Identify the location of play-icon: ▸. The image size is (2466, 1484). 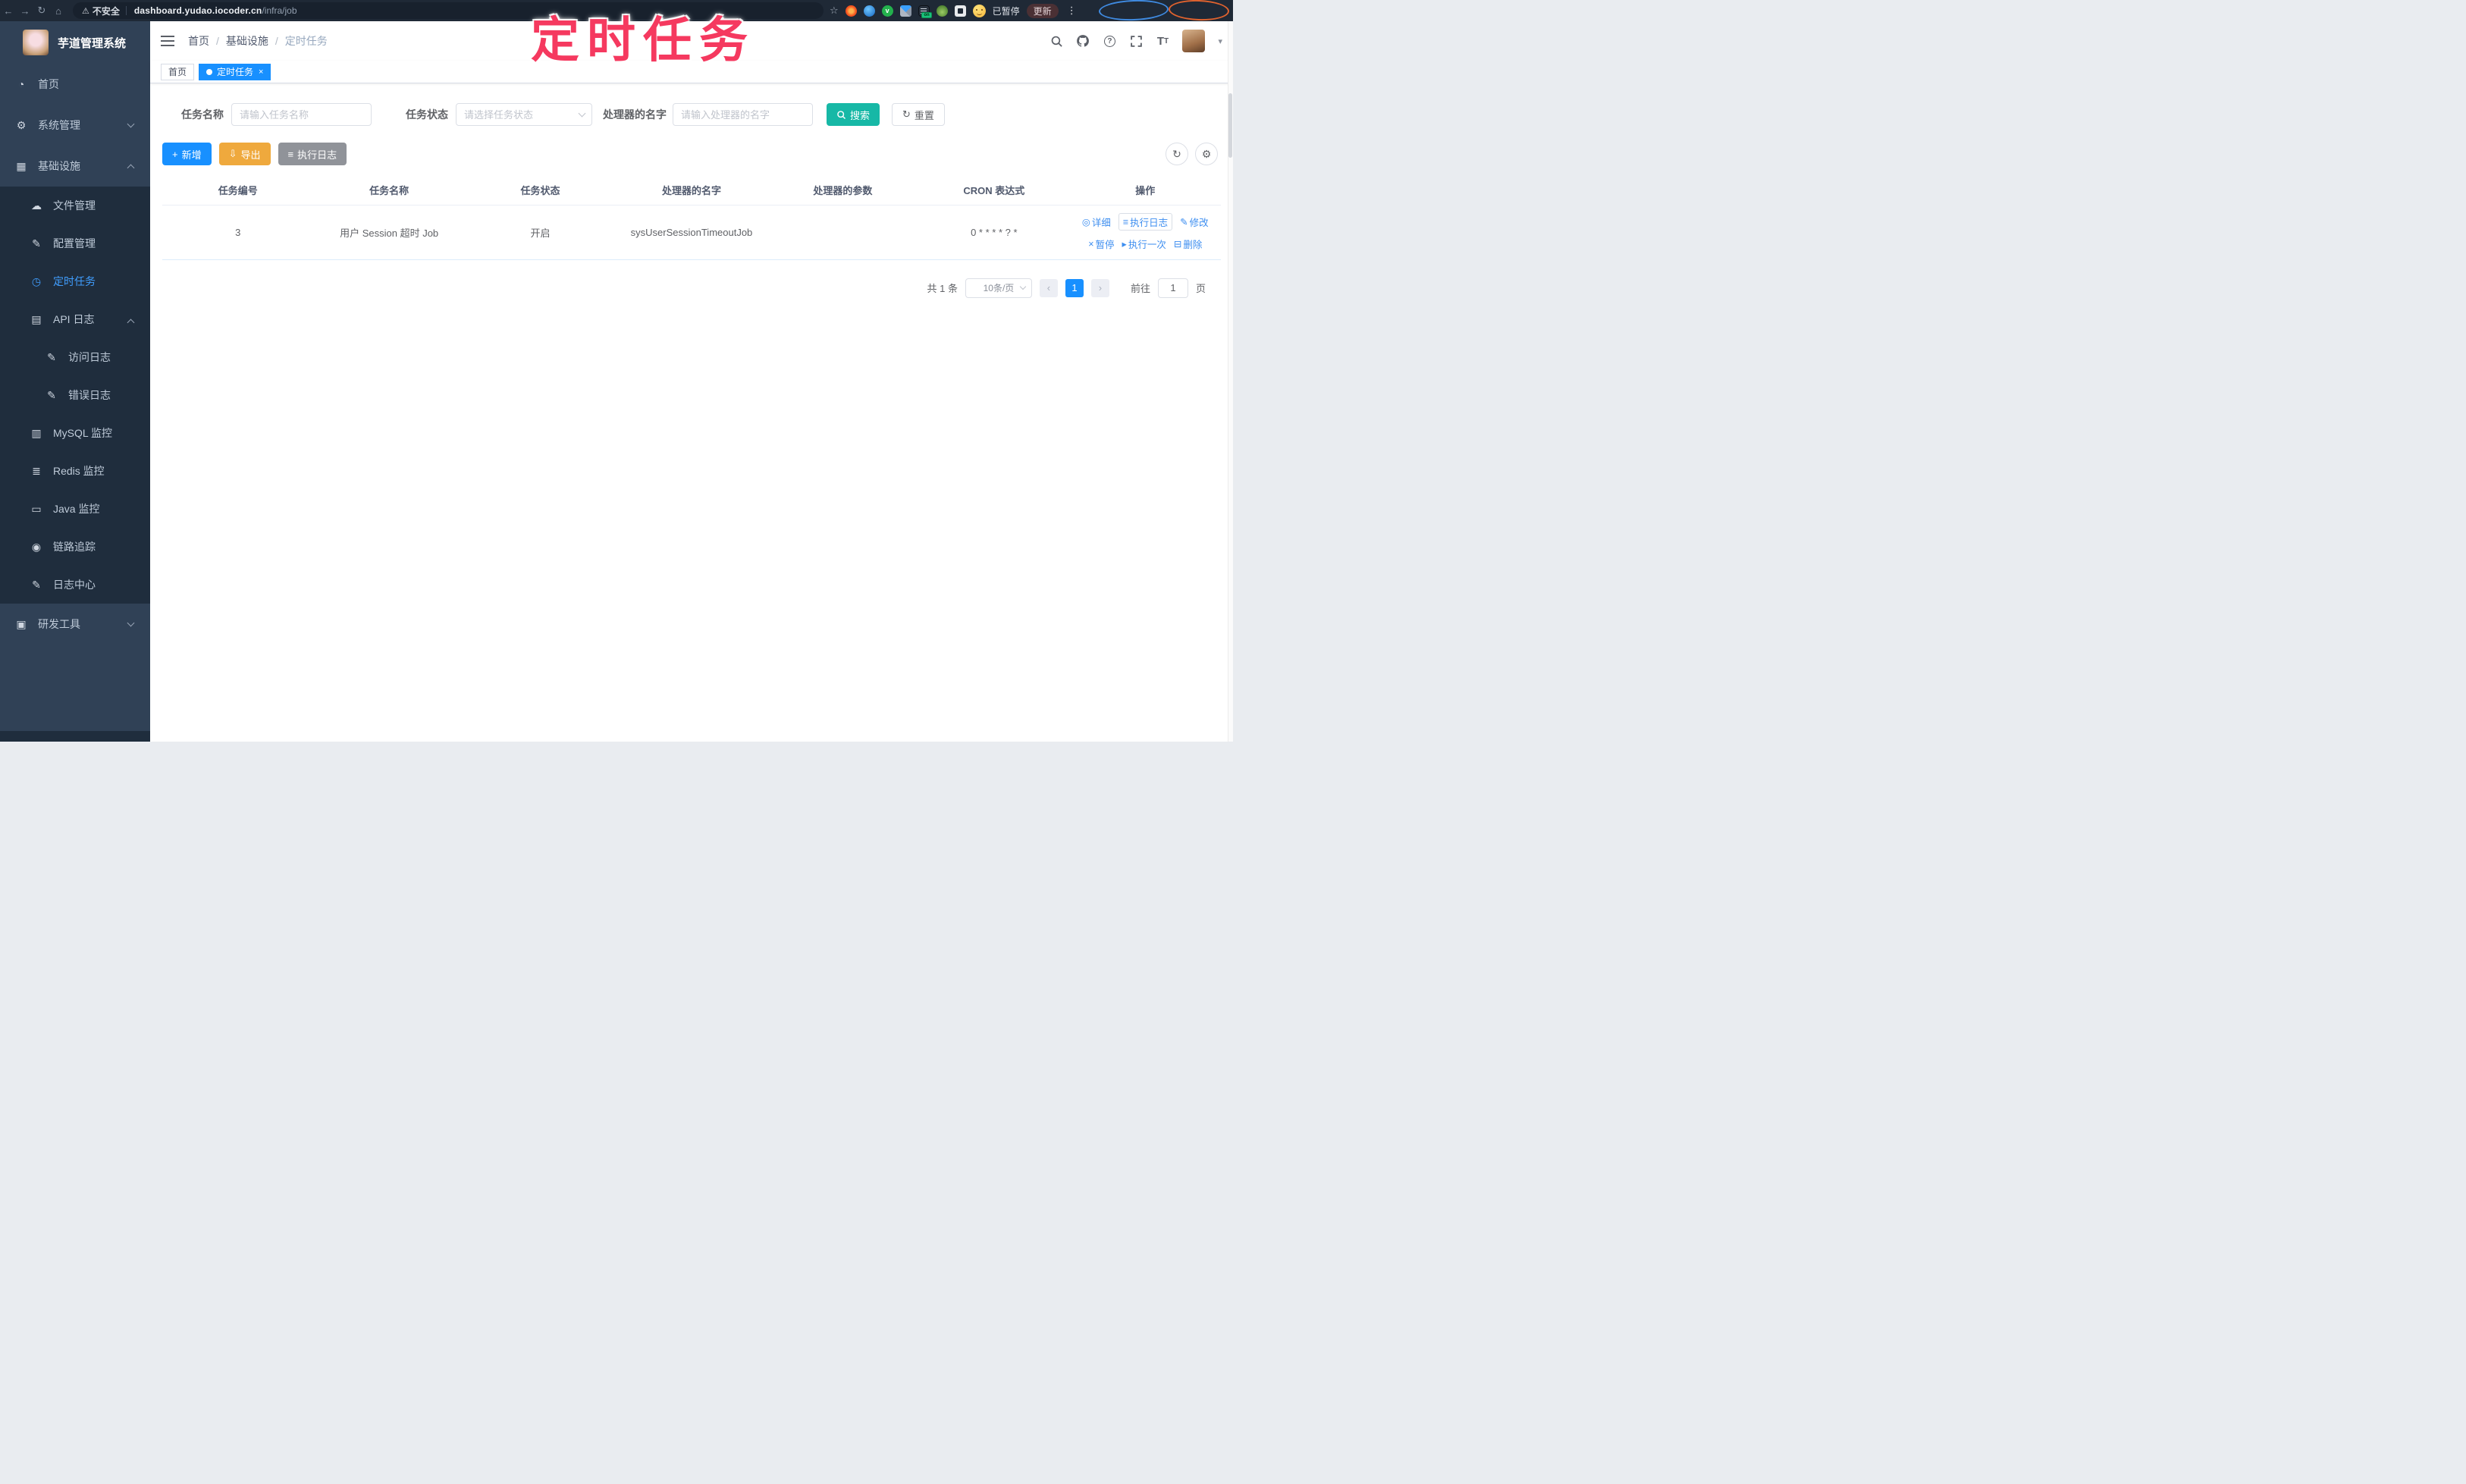
(1124, 244).